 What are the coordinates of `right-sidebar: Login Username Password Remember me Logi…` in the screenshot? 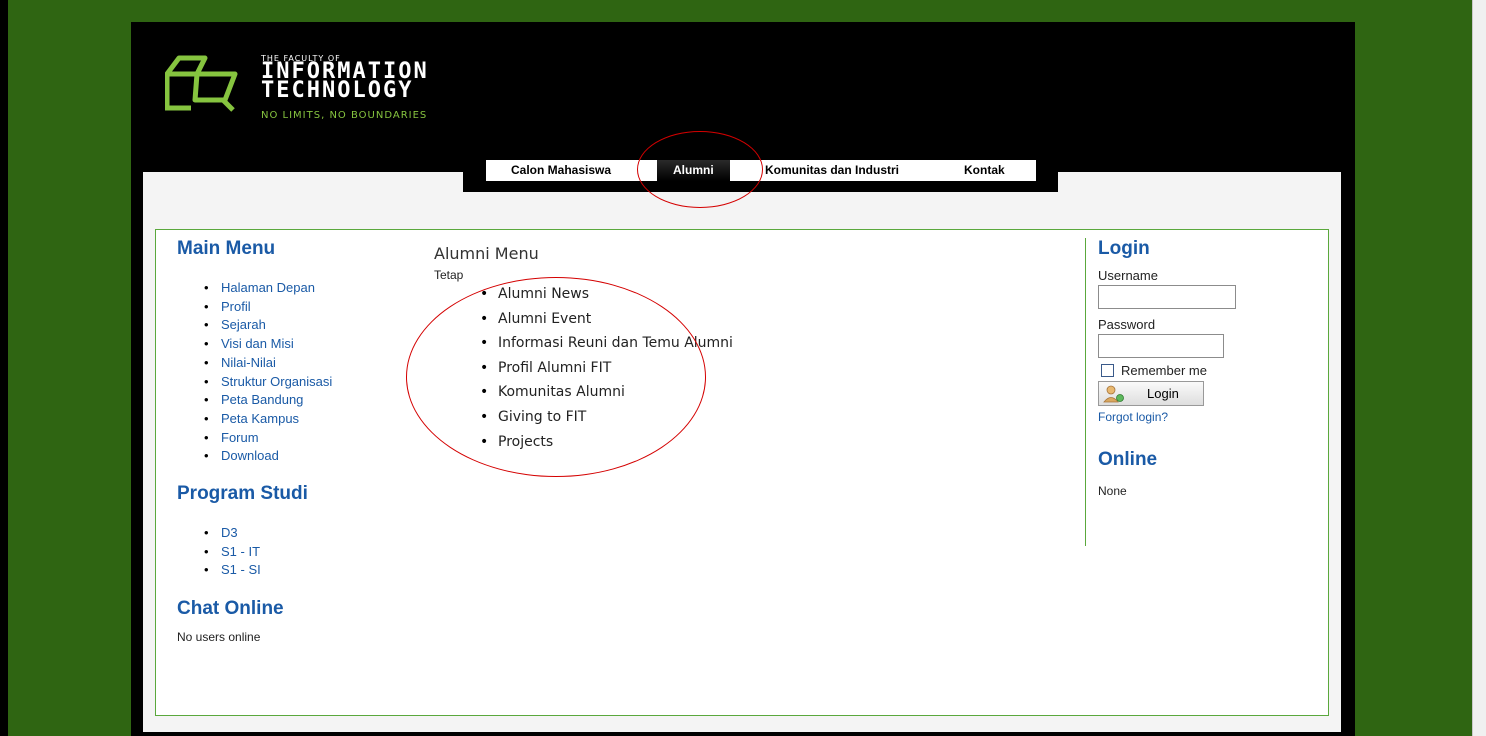 It's located at (1200, 392).